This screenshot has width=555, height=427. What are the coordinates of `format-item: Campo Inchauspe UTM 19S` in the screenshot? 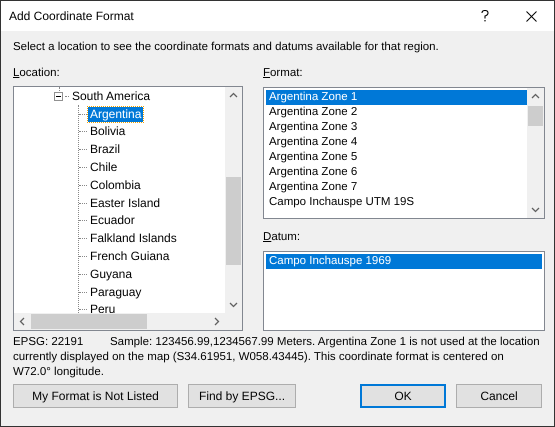 It's located at (396, 202).